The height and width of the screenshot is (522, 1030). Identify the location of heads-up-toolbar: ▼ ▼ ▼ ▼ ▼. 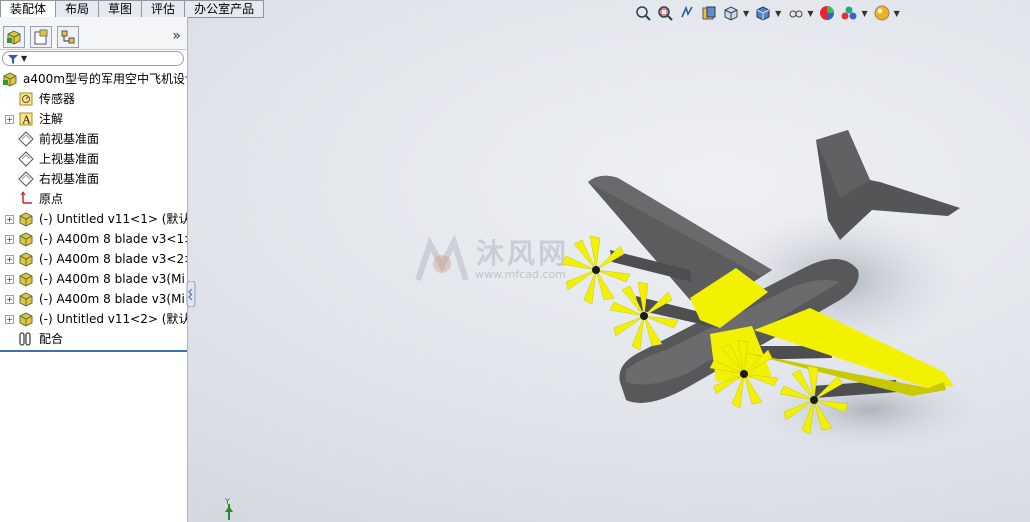
(768, 13).